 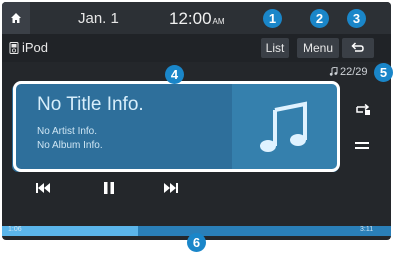 What do you see at coordinates (319, 18) in the screenshot?
I see `callout-2: 2` at bounding box center [319, 18].